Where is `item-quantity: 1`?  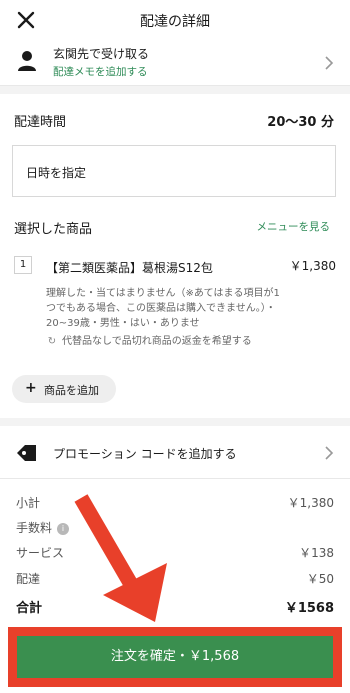 item-quantity: 1 is located at coordinates (23, 265).